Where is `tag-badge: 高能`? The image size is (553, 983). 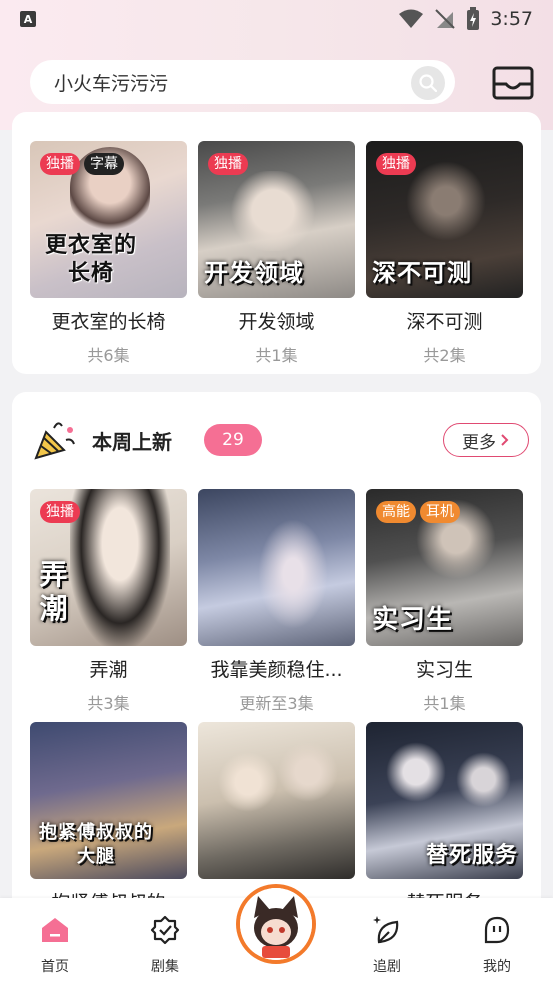
tag-badge: 高能 is located at coordinates (396, 512).